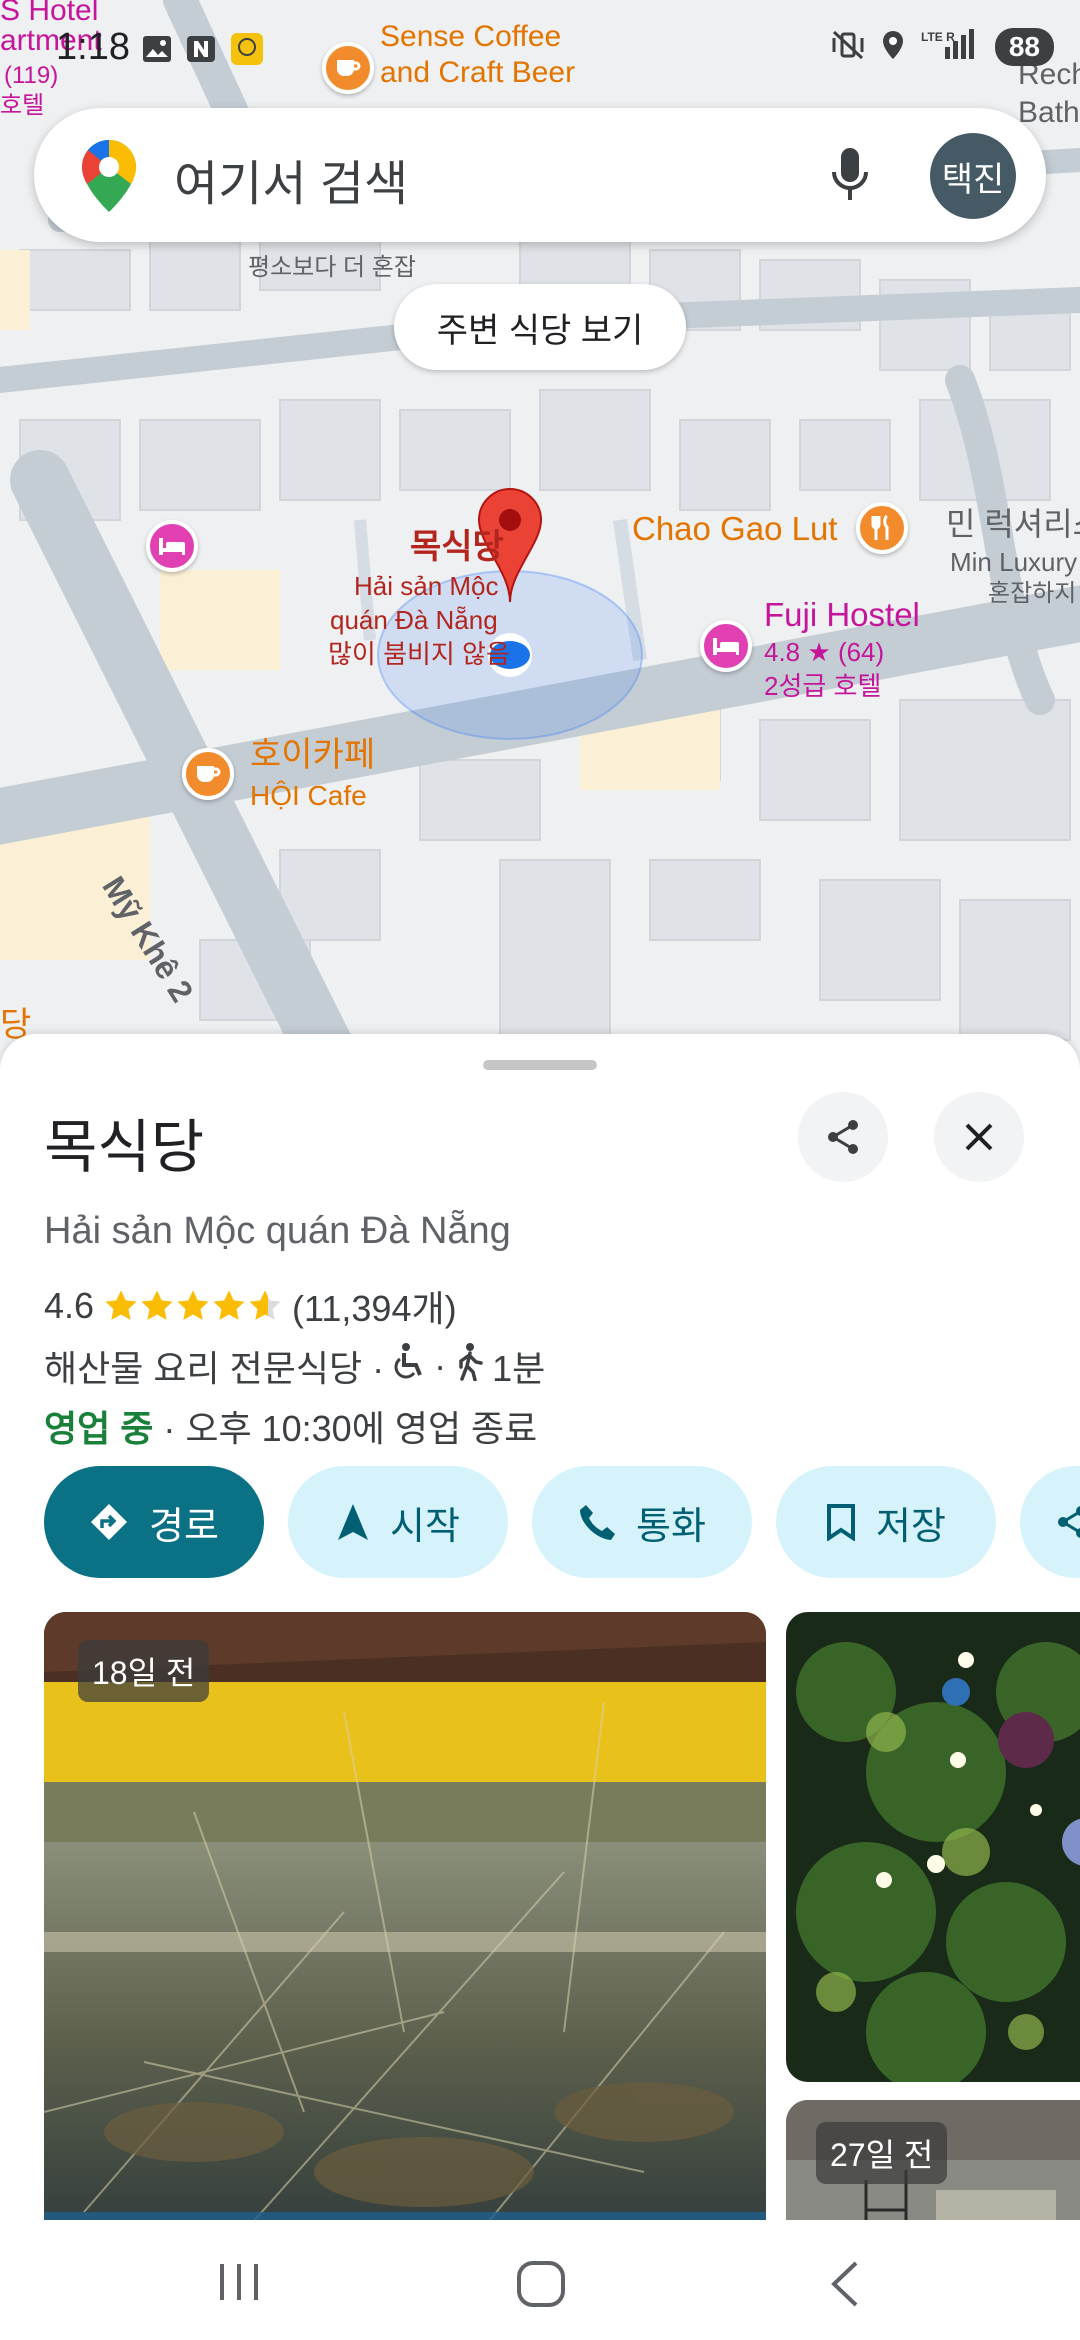 Image resolution: width=1080 pixels, height=2340 pixels. What do you see at coordinates (841, 1522) in the screenshot?
I see `bookmark-icon` at bounding box center [841, 1522].